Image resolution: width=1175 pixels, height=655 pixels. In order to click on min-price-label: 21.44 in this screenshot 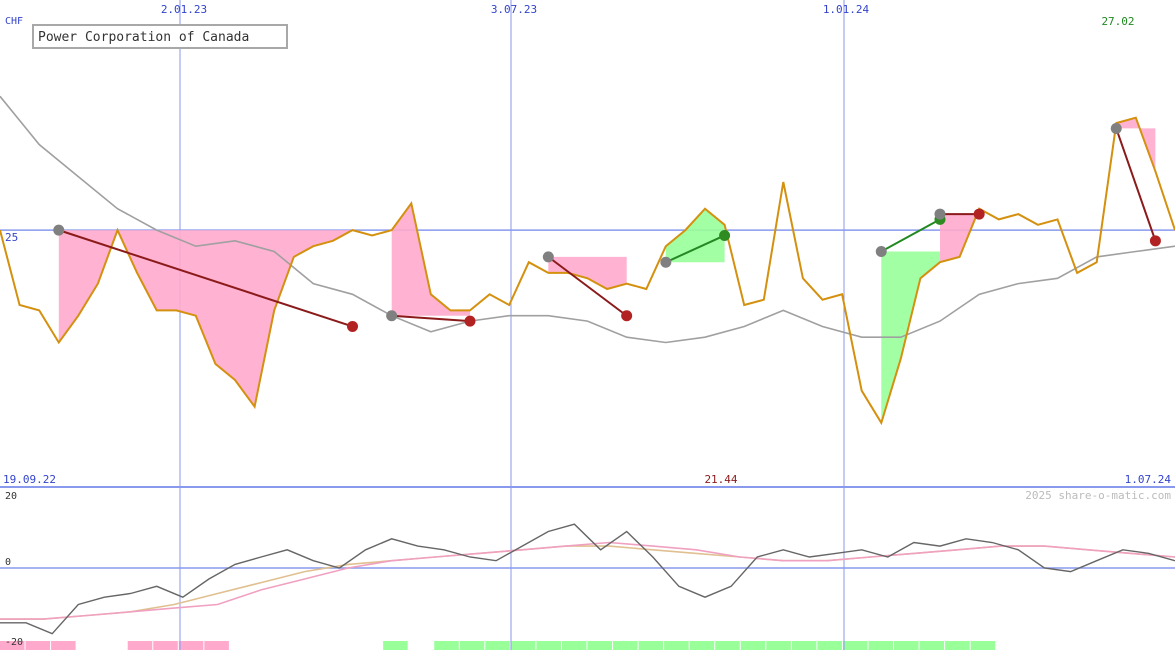, I will do `click(720, 479)`.